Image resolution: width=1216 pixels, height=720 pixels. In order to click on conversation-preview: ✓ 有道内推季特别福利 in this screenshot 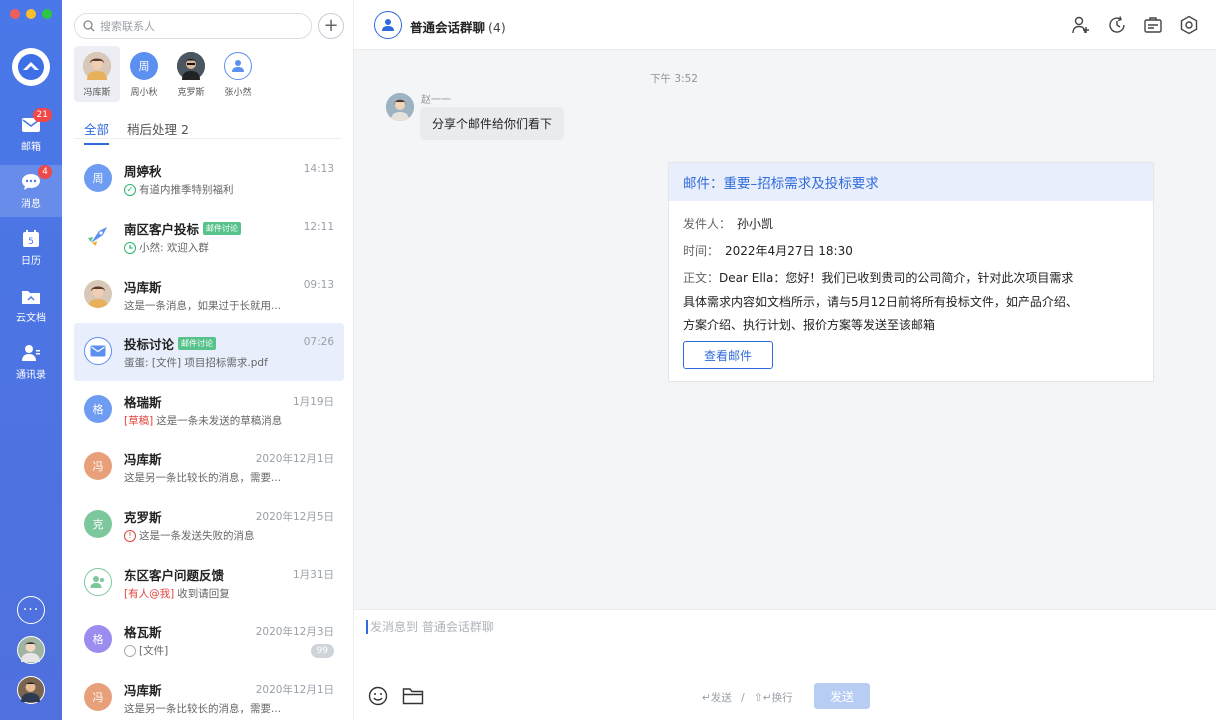, I will do `click(216, 189)`.